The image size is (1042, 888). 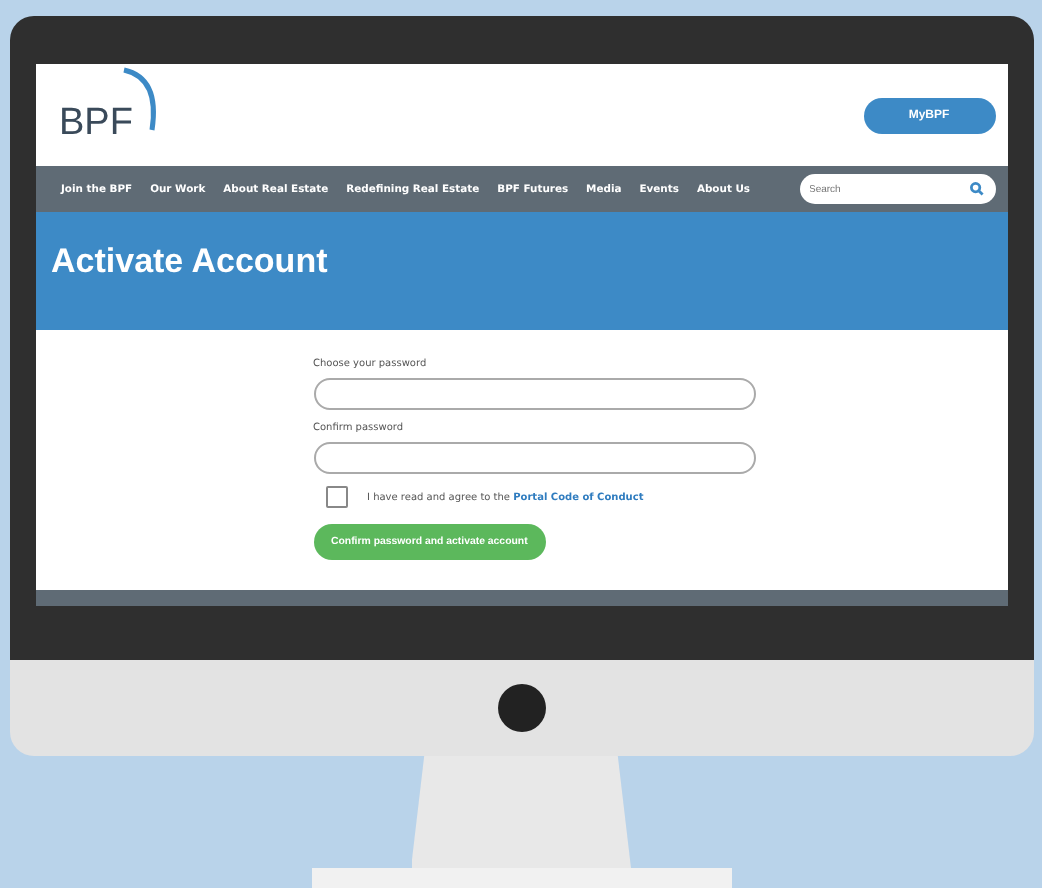 I want to click on logo: BPF, so click(x=96, y=123).